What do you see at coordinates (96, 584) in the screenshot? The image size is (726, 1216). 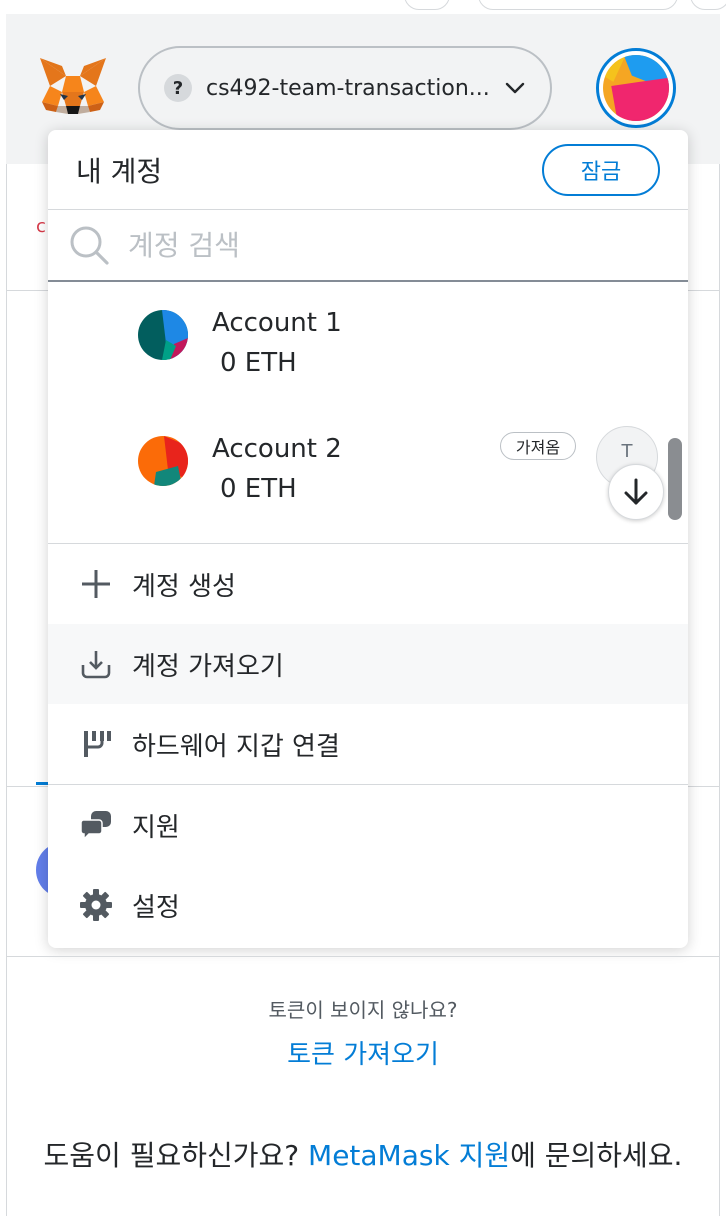 I see `plus-icon` at bounding box center [96, 584].